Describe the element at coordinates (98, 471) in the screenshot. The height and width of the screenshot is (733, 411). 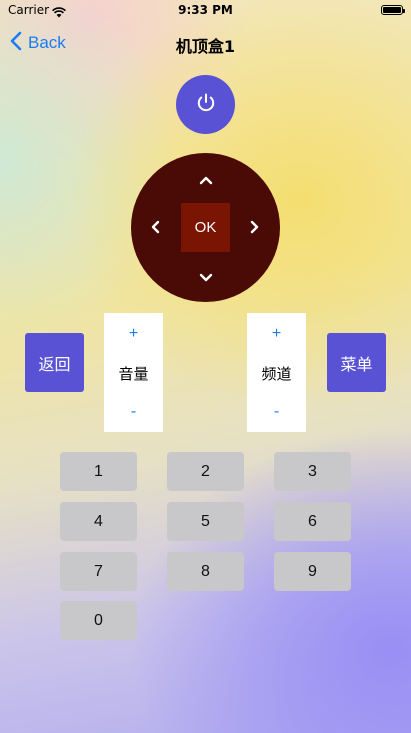
I see `key-1: 1` at that location.